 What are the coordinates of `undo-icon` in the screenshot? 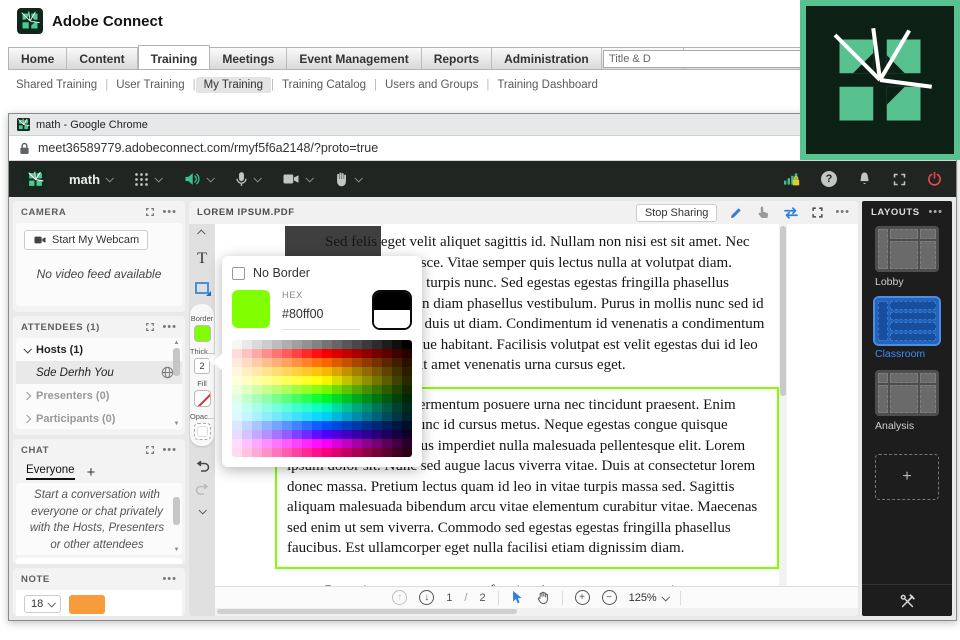 It's located at (202, 466).